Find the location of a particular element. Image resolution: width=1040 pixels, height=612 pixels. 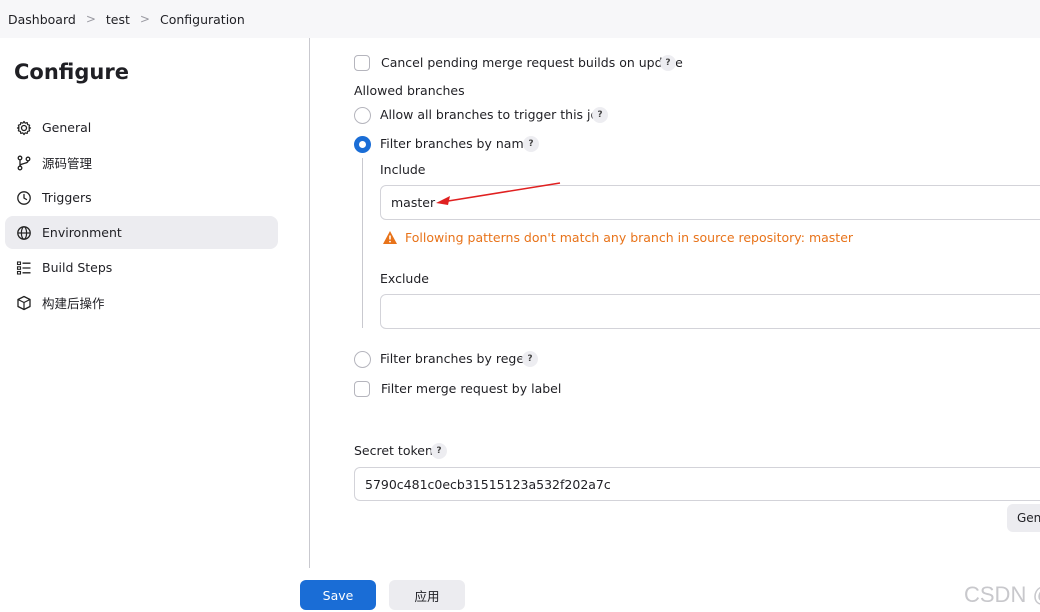

cube-icon is located at coordinates (24, 303).